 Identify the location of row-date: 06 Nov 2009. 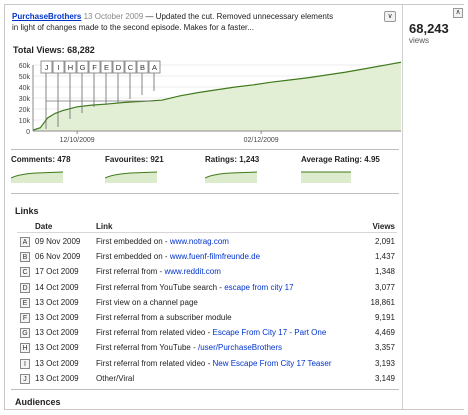
(58, 257).